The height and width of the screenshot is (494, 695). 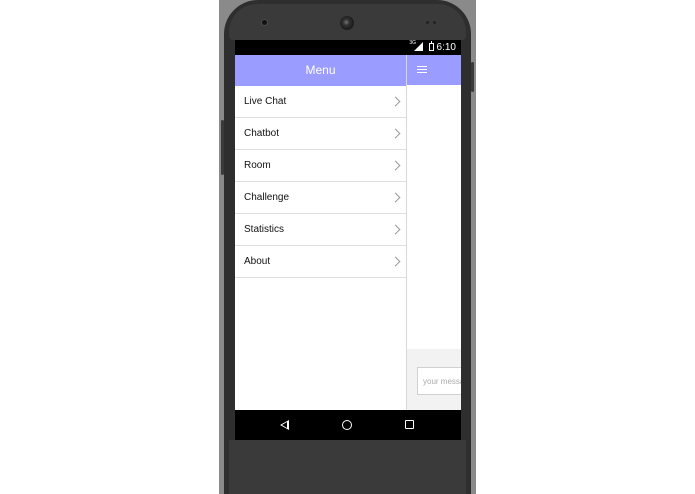 I want to click on menu-item-label: Chatbot, so click(x=262, y=133).